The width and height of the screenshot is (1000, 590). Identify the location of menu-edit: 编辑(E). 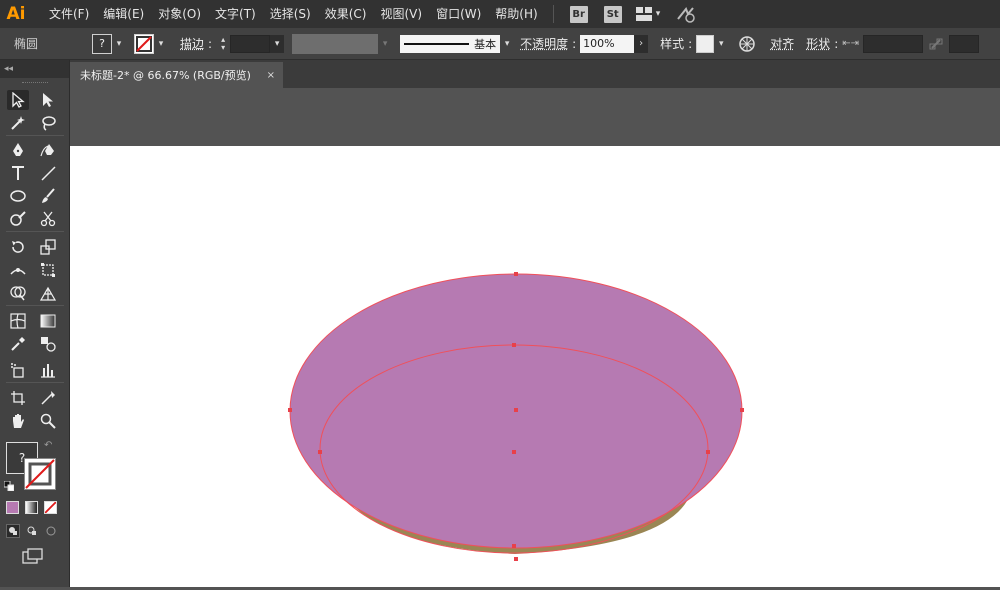
(123, 14).